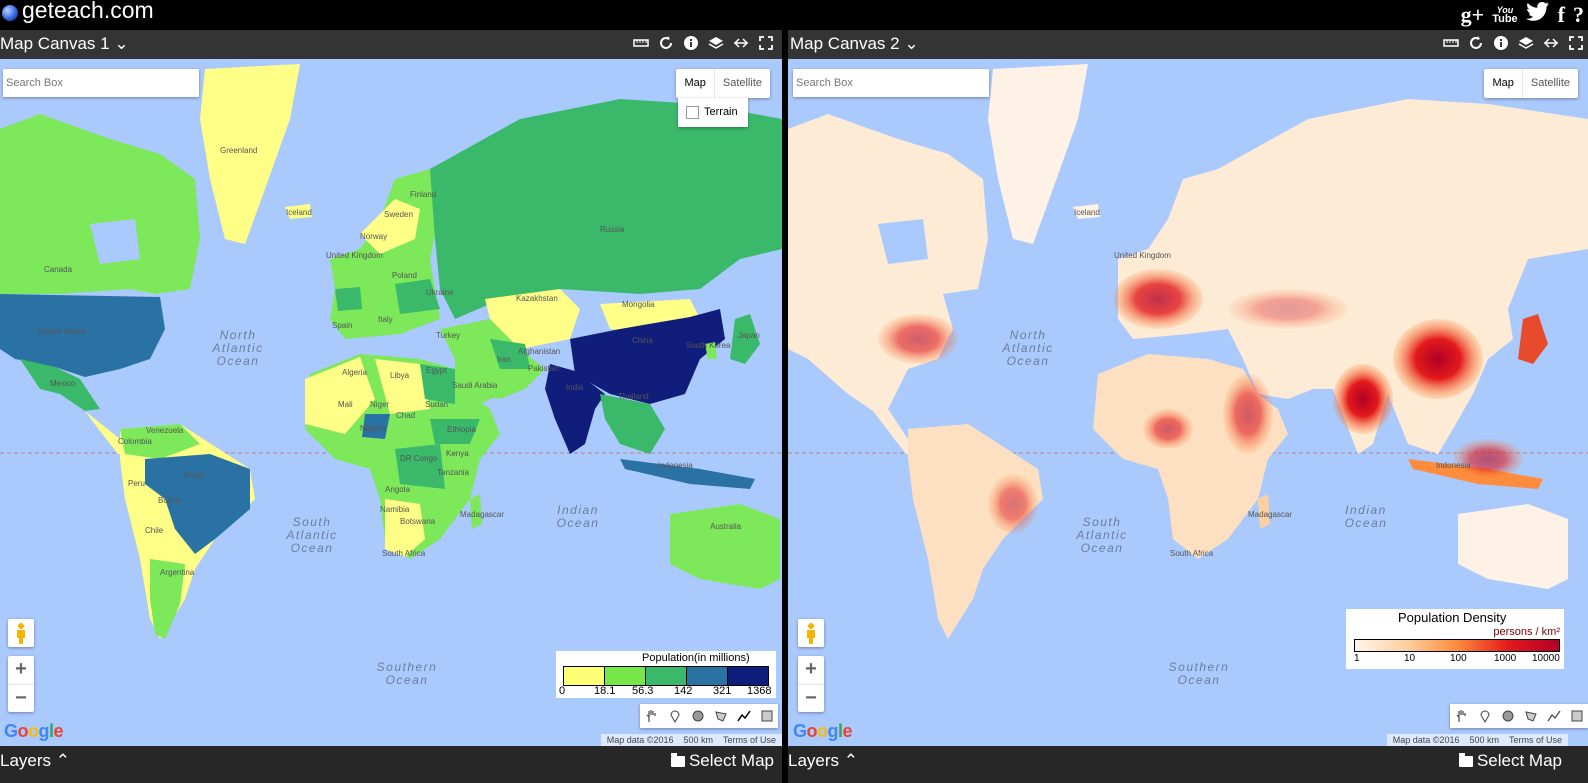 The height and width of the screenshot is (783, 1588). I want to click on google-logo: Google, so click(823, 731).